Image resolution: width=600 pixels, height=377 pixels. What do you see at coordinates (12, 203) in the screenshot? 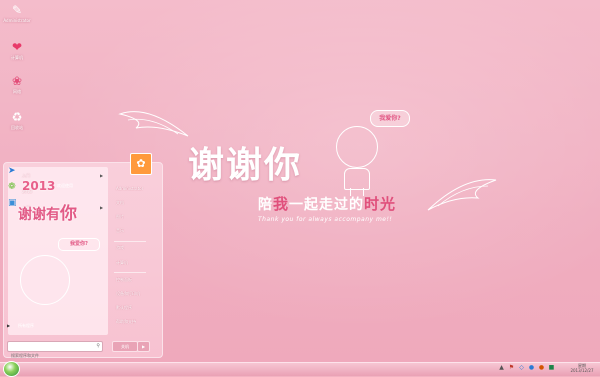
I see `windows-flag-icon: ▣` at bounding box center [12, 203].